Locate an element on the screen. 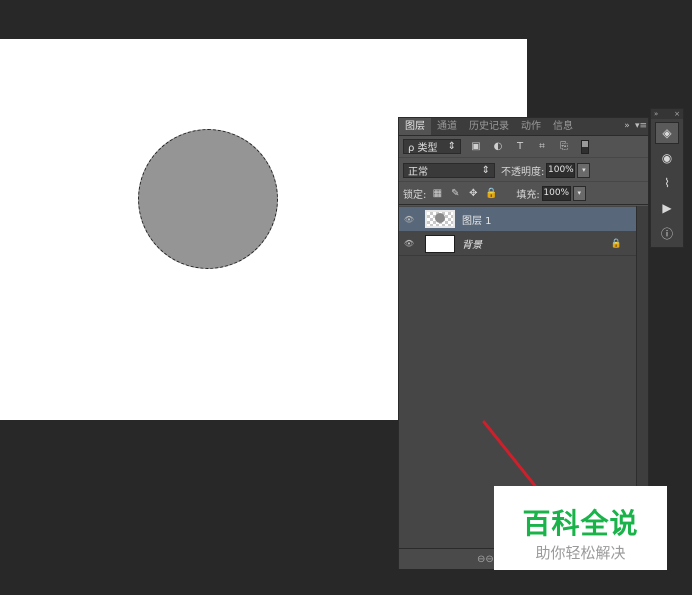  watermark-title: 百科全说 is located at coordinates (580, 523).